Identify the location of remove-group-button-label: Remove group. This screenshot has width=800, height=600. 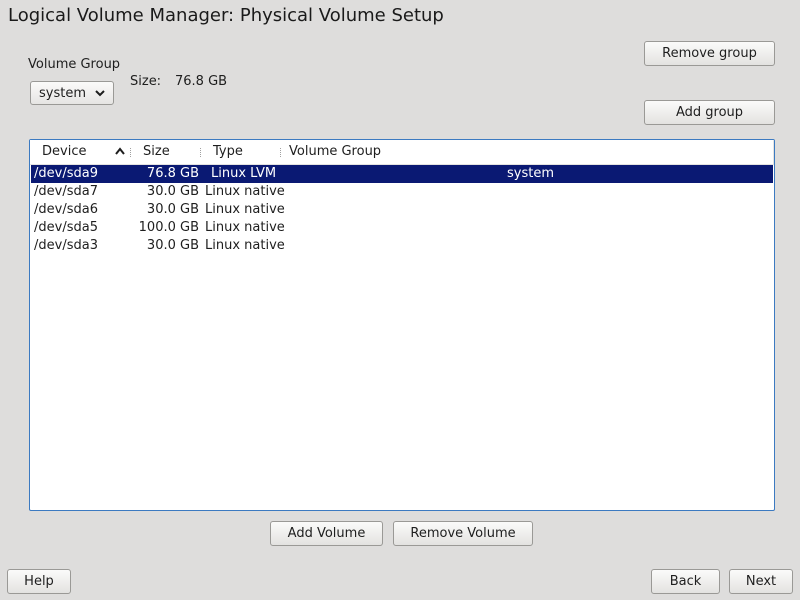
(709, 53).